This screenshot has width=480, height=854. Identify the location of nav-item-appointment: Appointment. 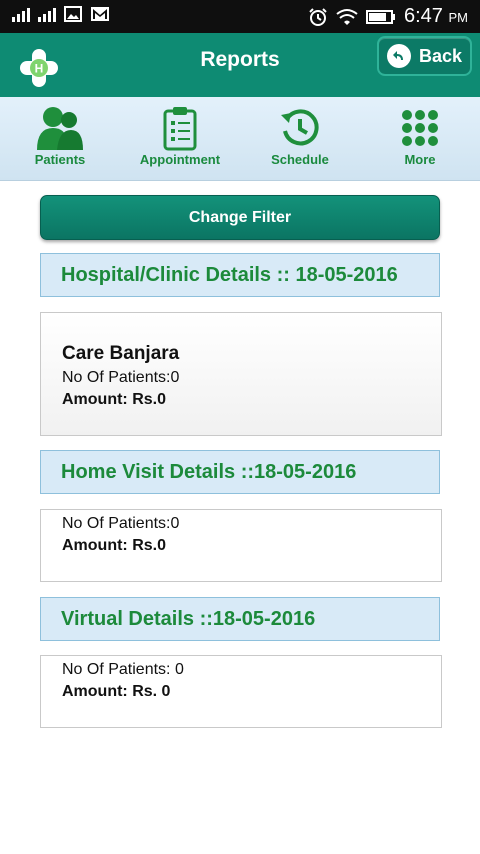
(180, 139).